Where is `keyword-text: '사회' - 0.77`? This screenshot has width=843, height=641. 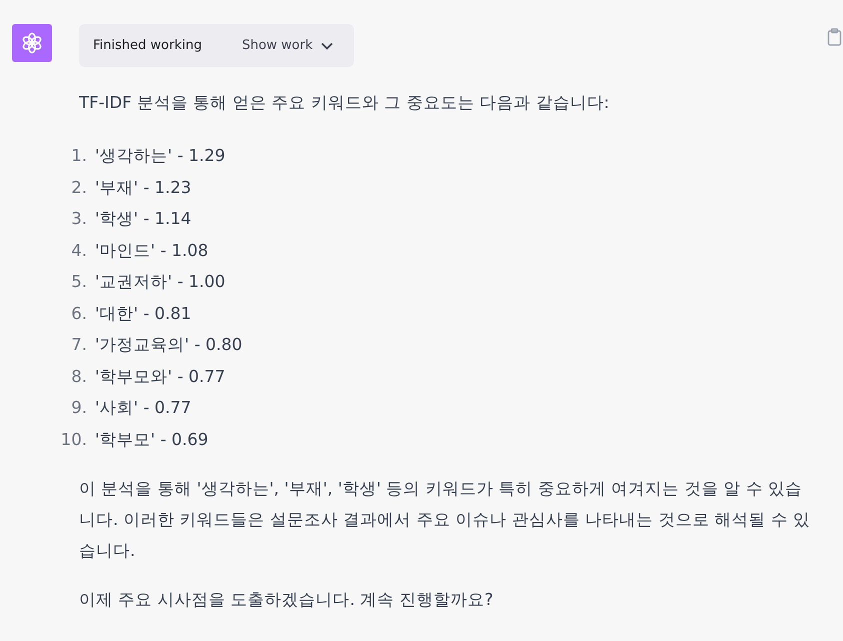
keyword-text: '사회' - 0.77 is located at coordinates (143, 408).